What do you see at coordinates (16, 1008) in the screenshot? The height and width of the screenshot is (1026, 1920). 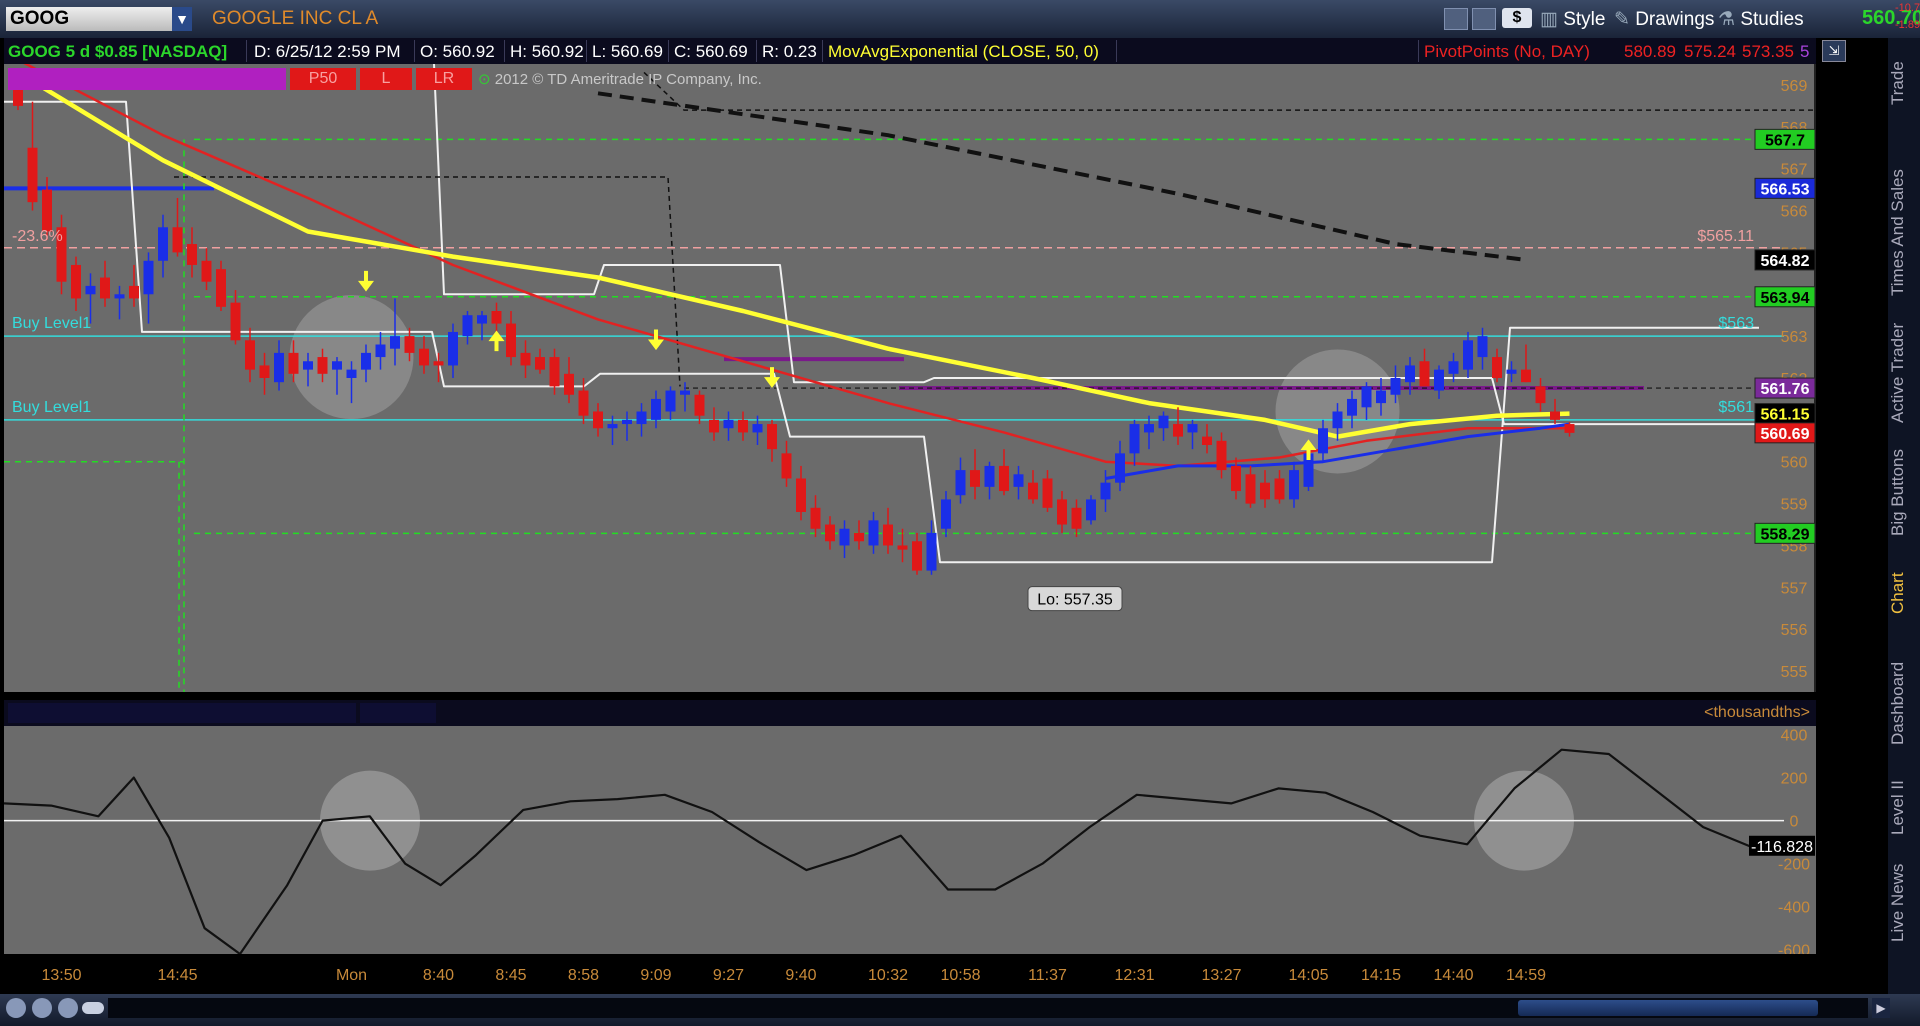 I see `crosshair-icon` at bounding box center [16, 1008].